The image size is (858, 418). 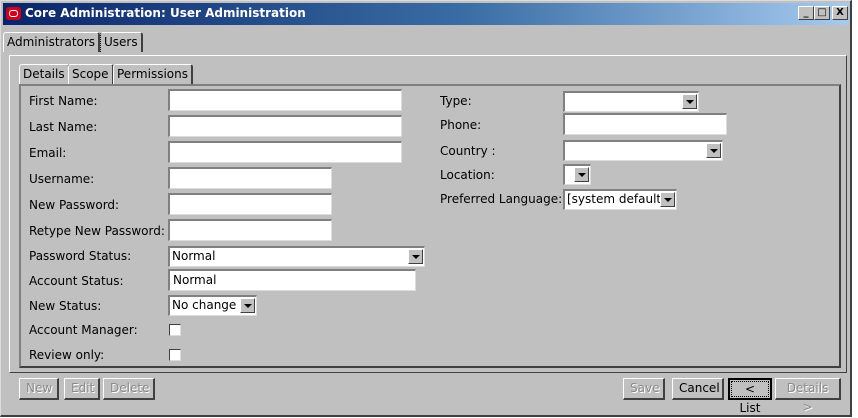 What do you see at coordinates (175, 330) in the screenshot?
I see `account-manager-checkbox` at bounding box center [175, 330].